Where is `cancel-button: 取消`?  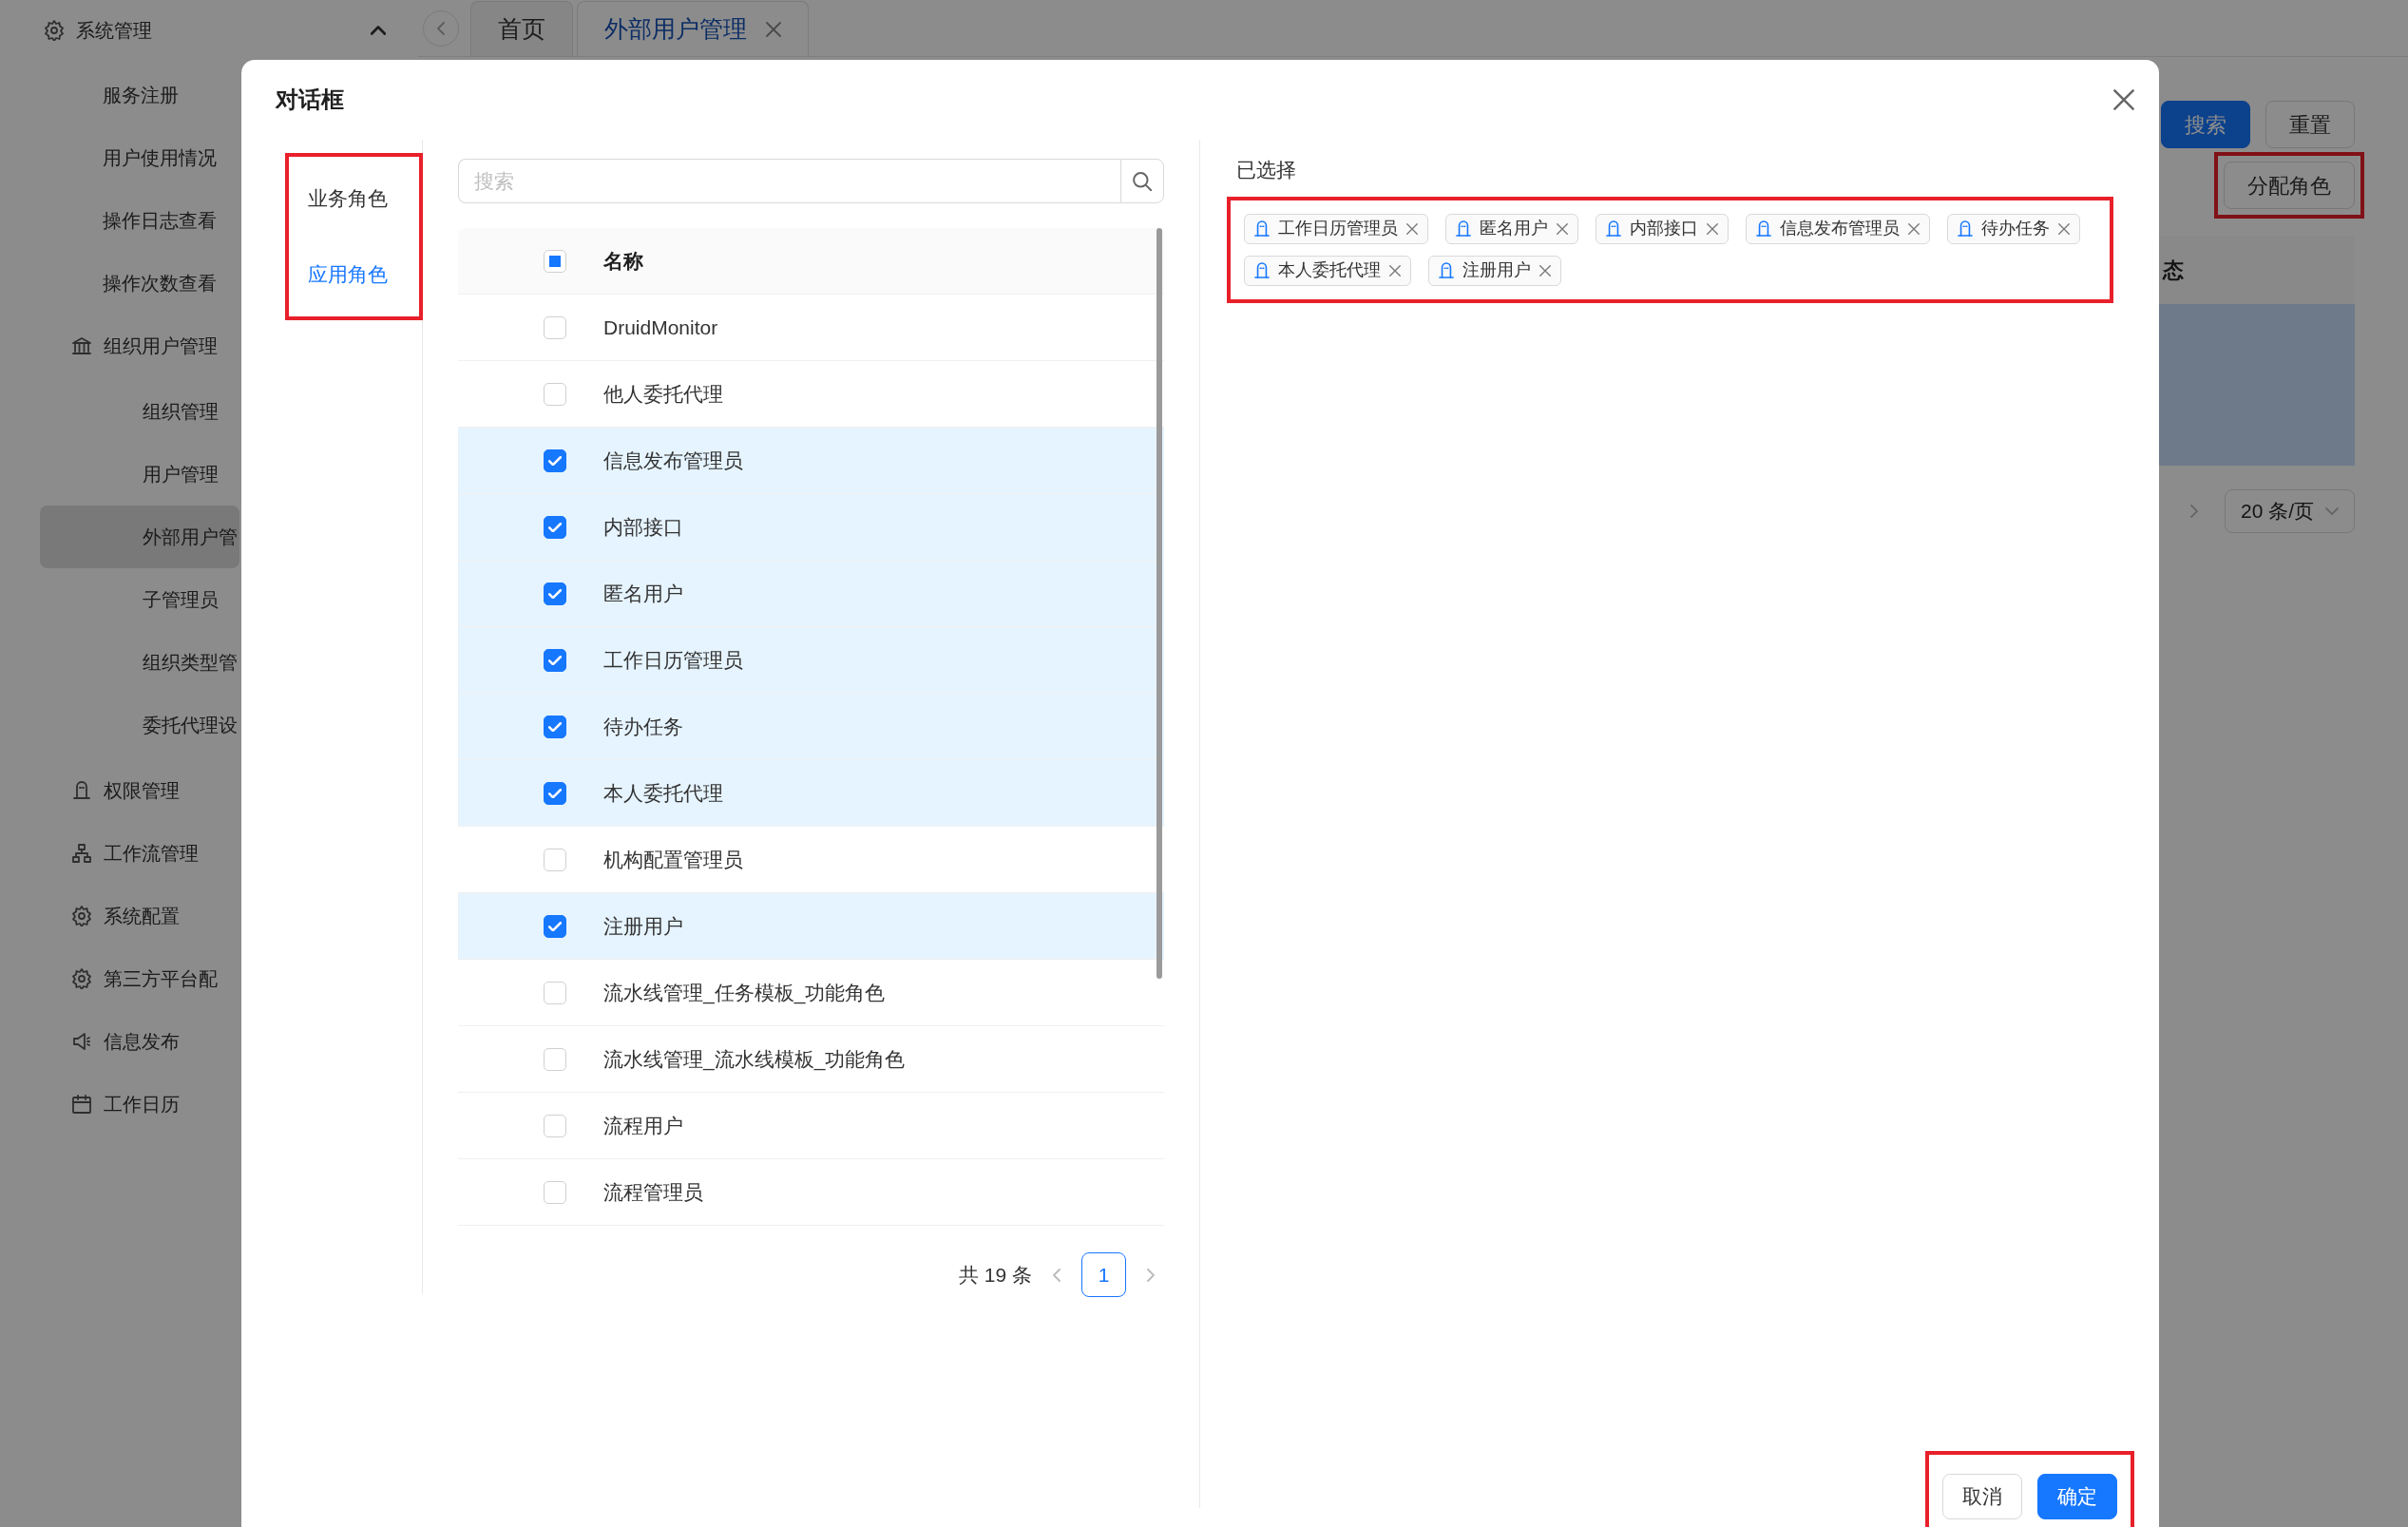 cancel-button: 取消 is located at coordinates (1982, 1496).